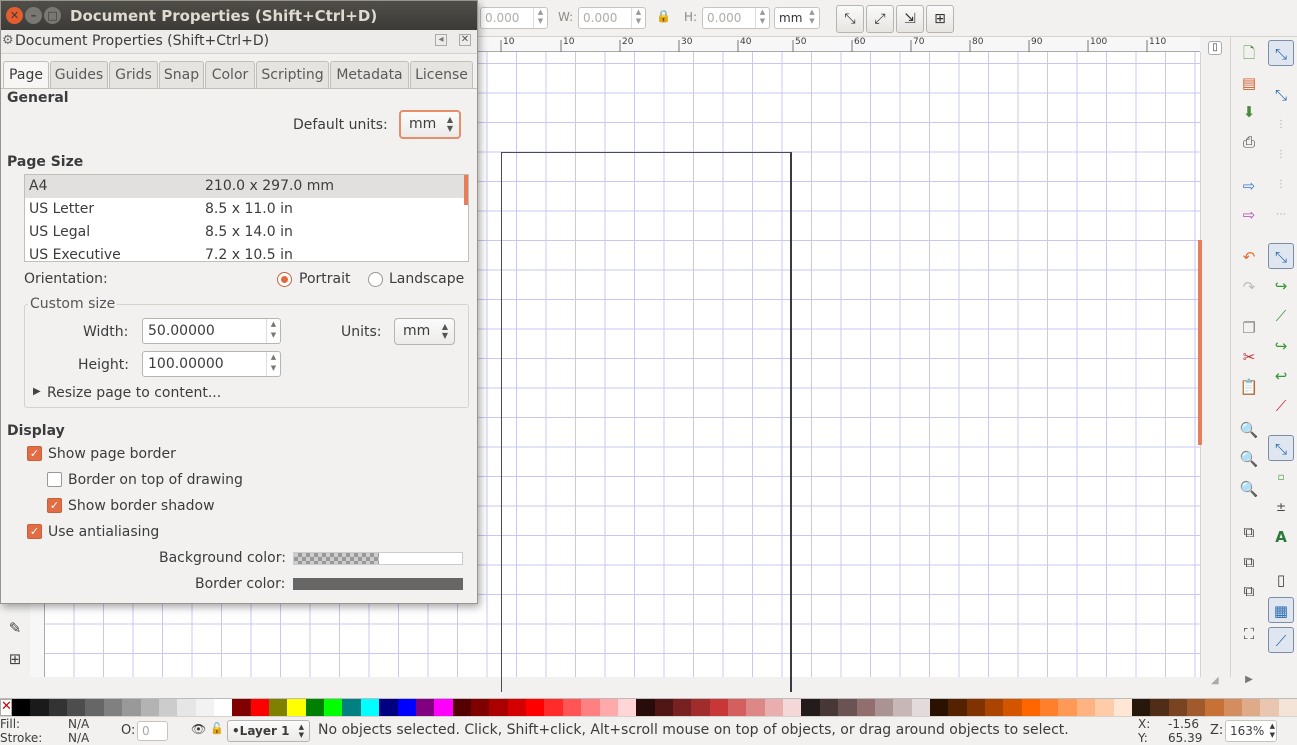  I want to click on snap-object-centers-icon: ▫, so click(1281, 478).